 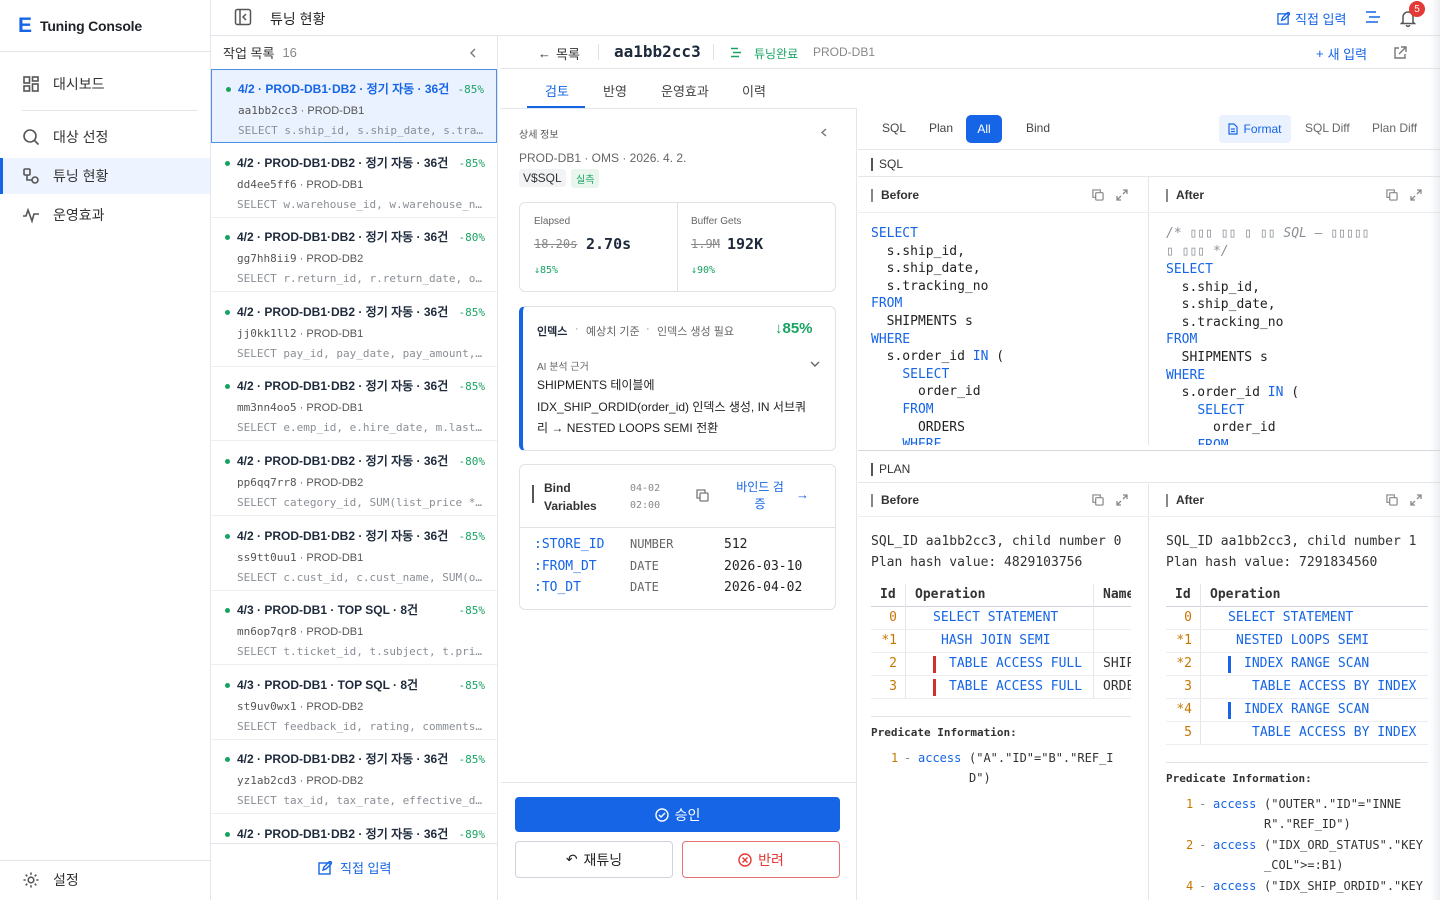 I want to click on arrow-right-icon: →, so click(x=802, y=494).